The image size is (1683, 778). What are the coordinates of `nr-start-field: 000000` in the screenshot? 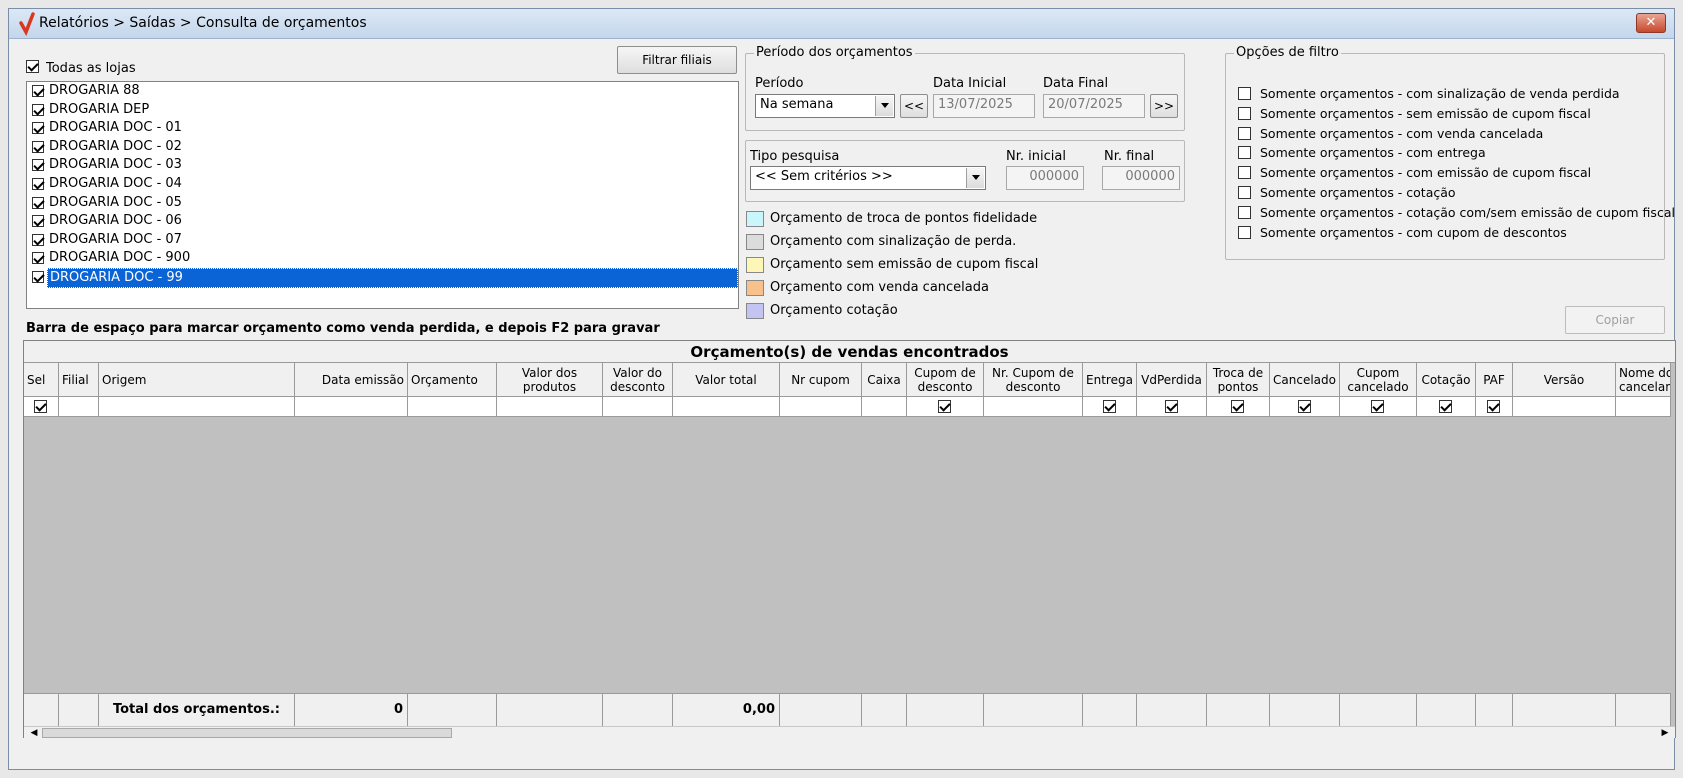 It's located at (1045, 178).